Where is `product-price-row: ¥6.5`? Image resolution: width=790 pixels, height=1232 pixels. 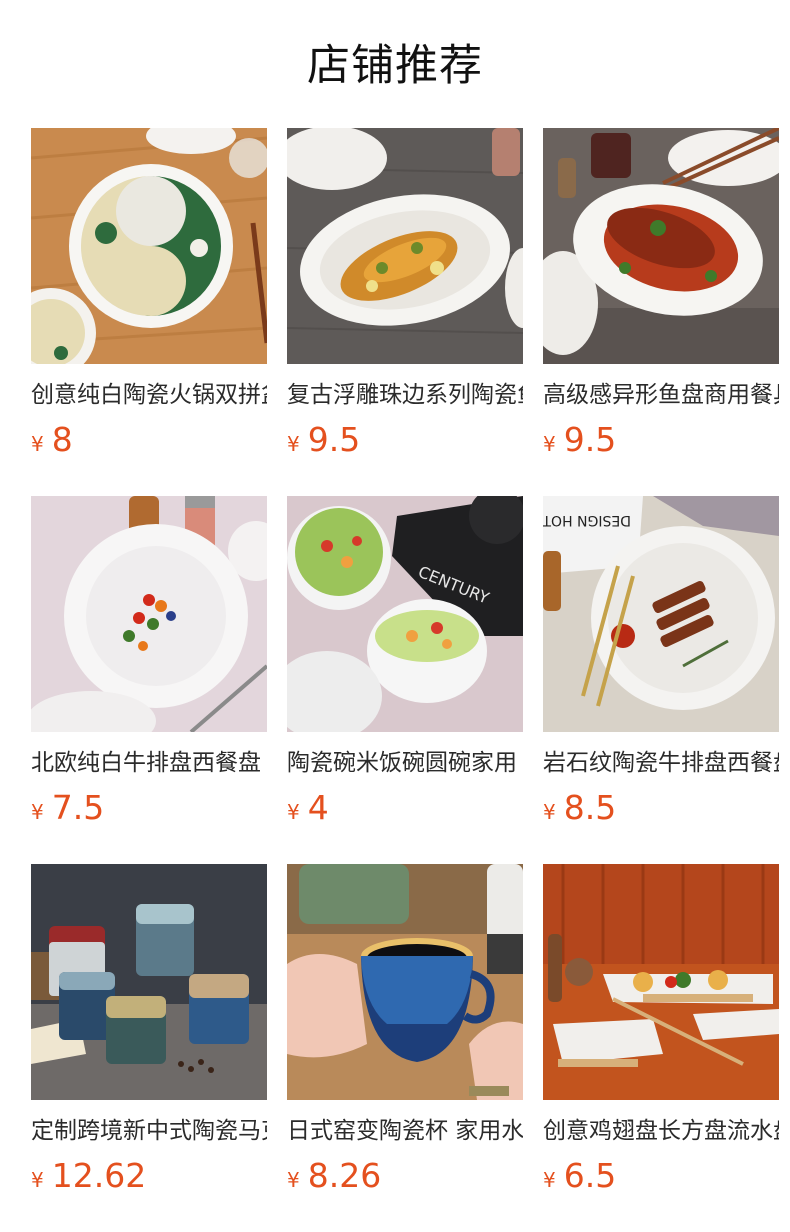
product-price-row: ¥6.5 is located at coordinates (661, 1176).